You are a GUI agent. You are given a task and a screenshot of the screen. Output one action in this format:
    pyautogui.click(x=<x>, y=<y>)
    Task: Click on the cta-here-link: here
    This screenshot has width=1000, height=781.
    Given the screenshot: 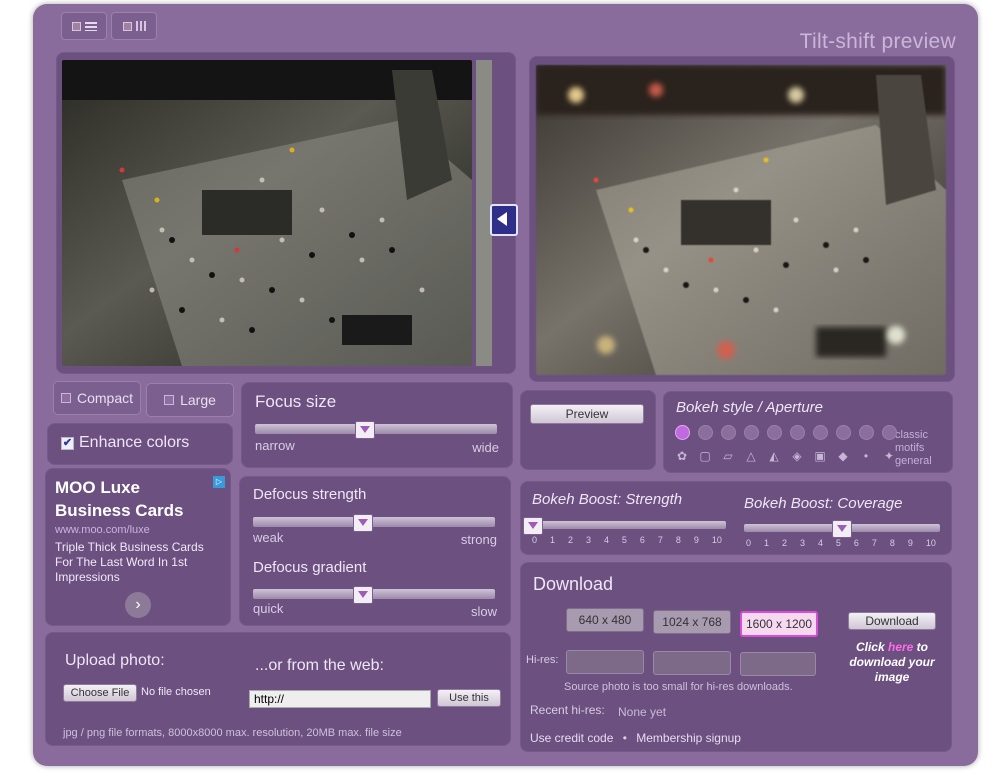 What is the action you would take?
    pyautogui.click(x=900, y=647)
    